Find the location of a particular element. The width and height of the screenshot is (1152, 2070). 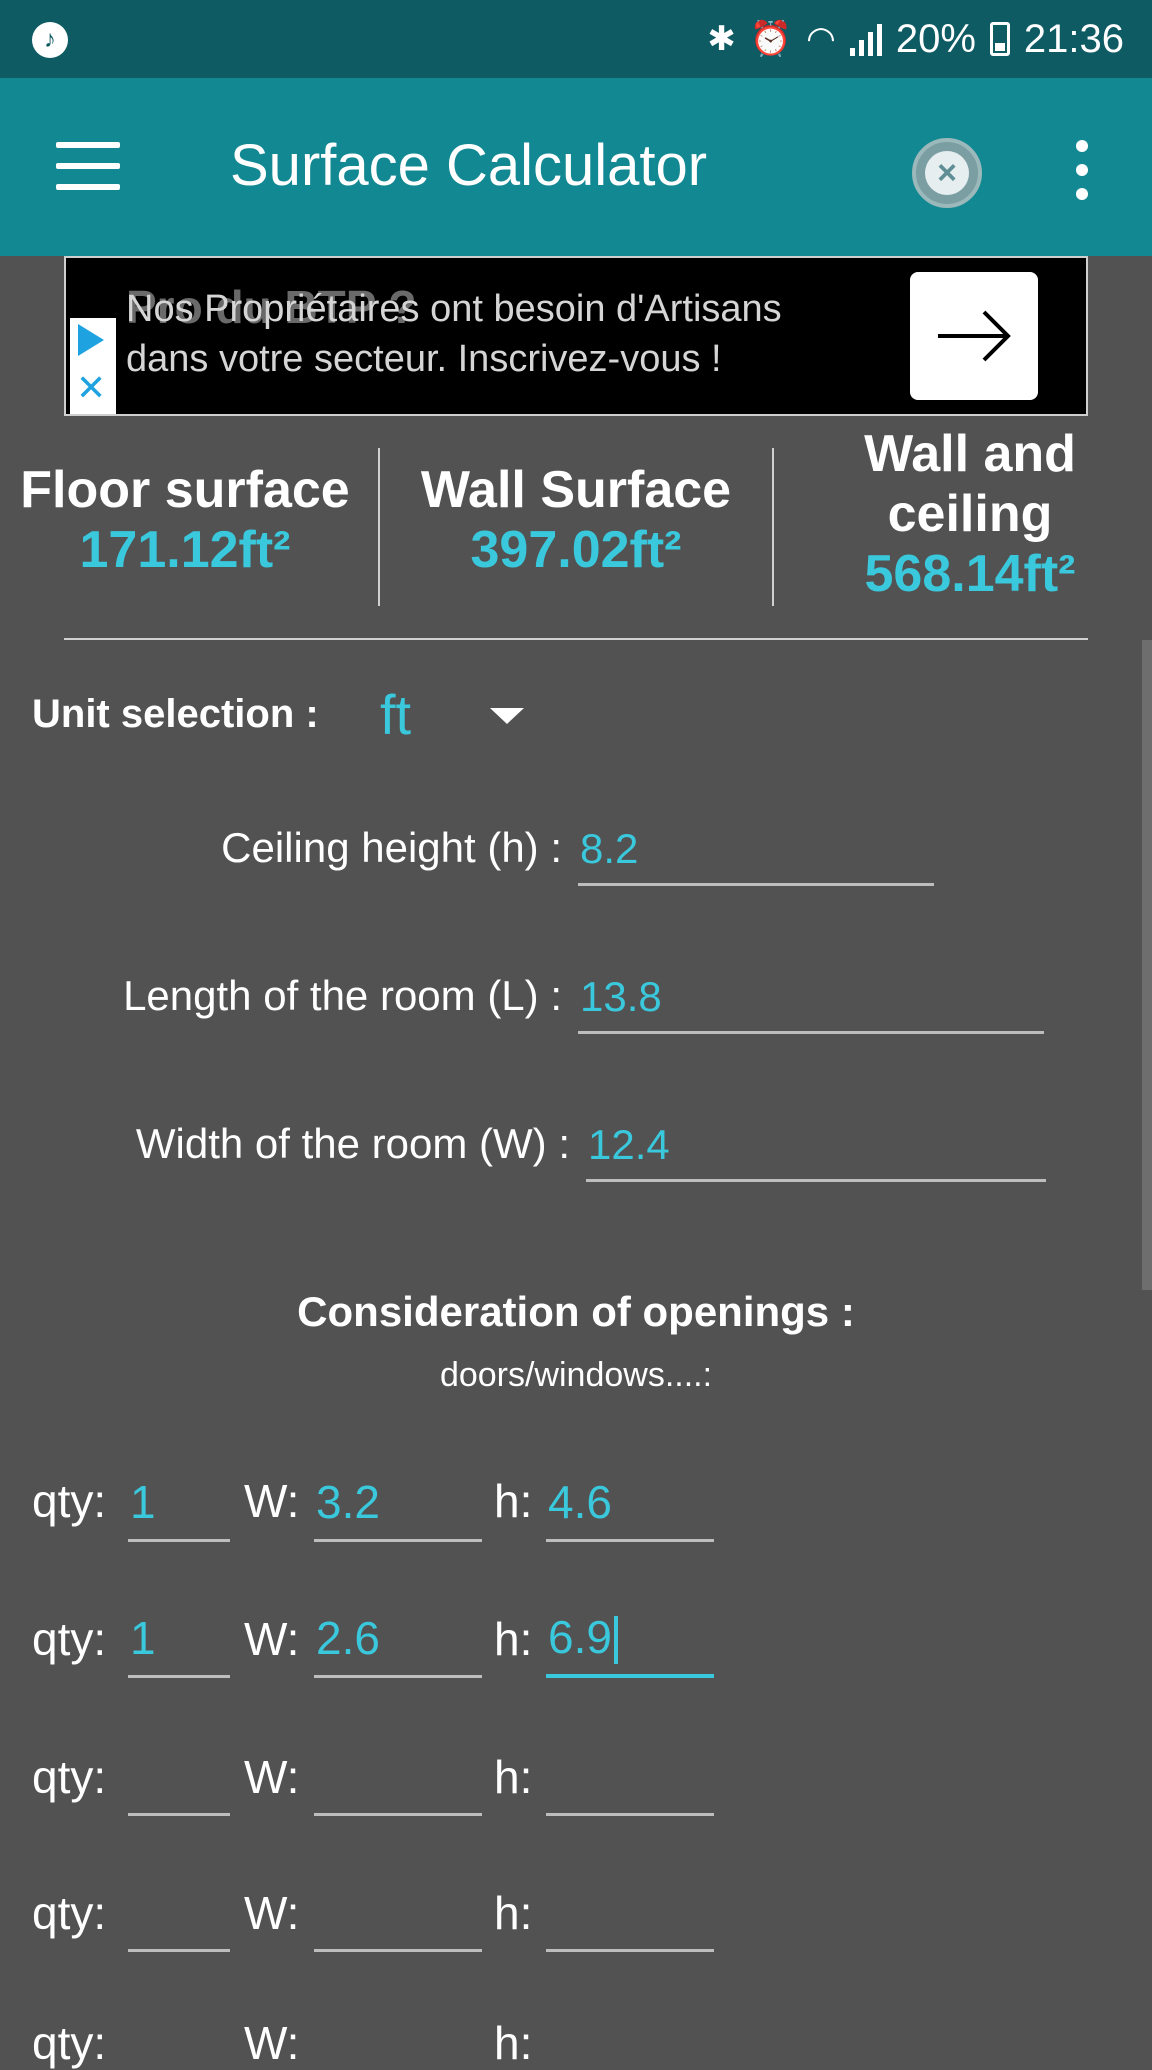

floor-surface-summary: Floor surface 171.12ft² is located at coordinates (185, 520).